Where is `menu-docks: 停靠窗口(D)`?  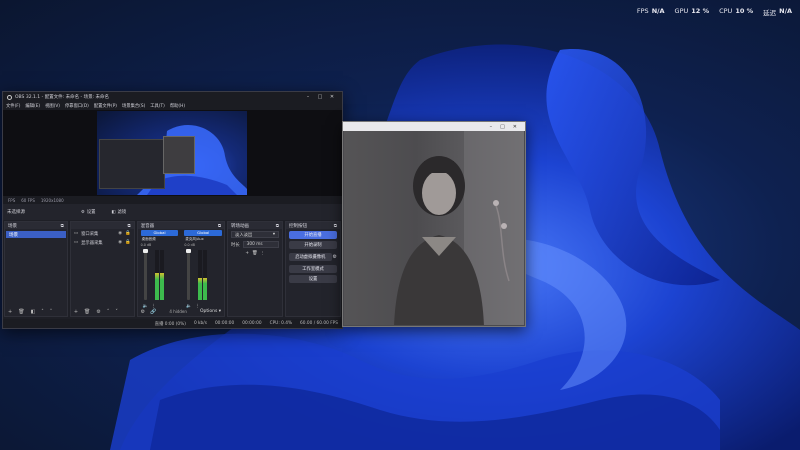 menu-docks: 停靠窗口(D) is located at coordinates (77, 106).